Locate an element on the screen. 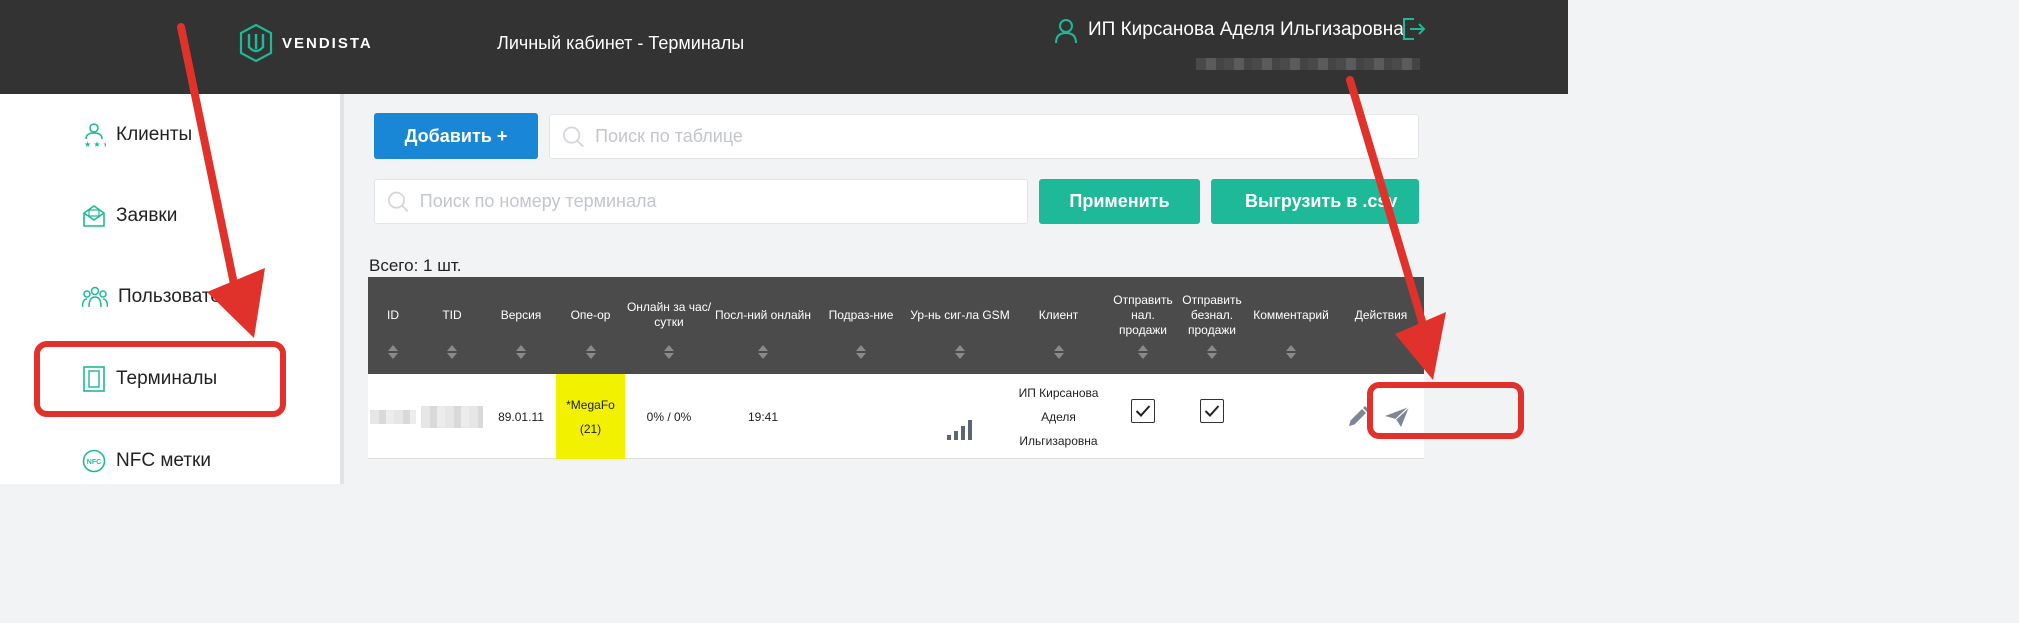  column-header-division: Подраз-ние is located at coordinates (861, 325).